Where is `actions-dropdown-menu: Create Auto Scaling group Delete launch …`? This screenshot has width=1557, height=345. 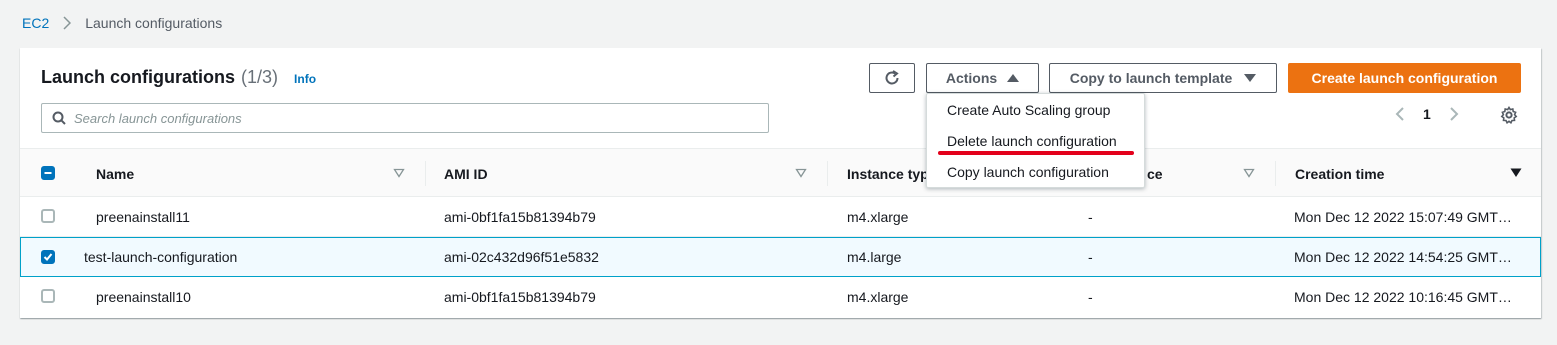
actions-dropdown-menu: Create Auto Scaling group Delete launch … is located at coordinates (1035, 140).